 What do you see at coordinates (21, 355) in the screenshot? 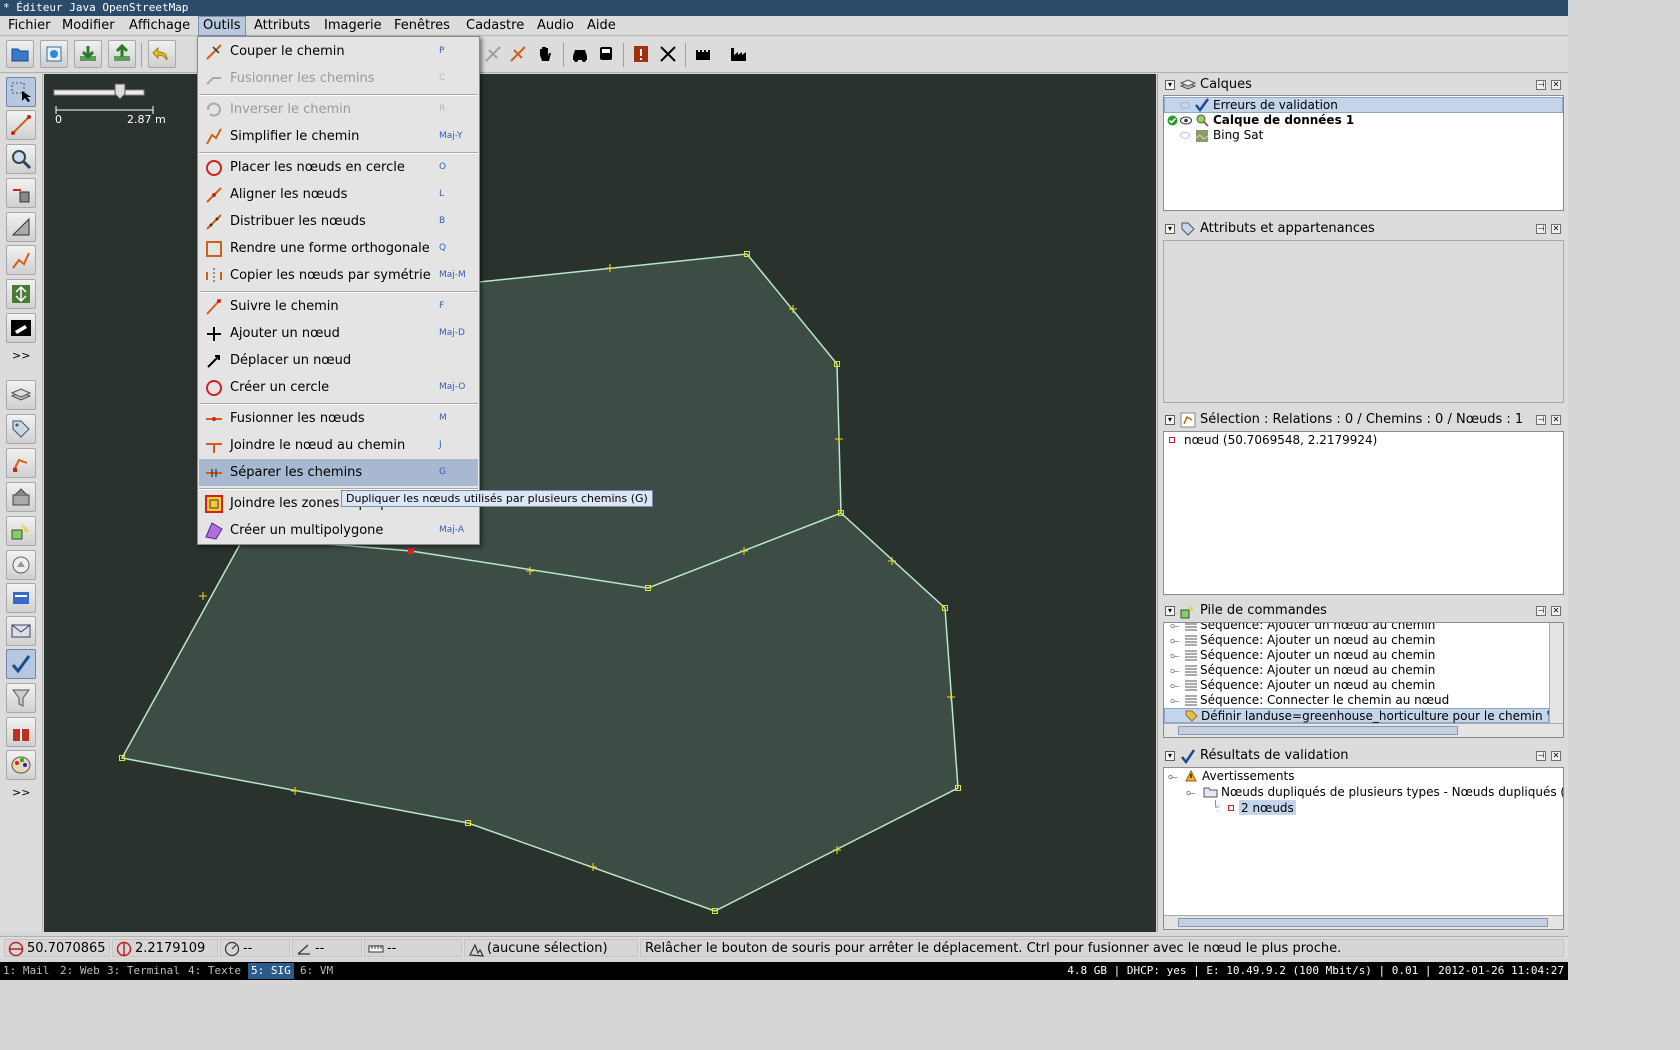
I see `more-tools-icon: >>` at bounding box center [21, 355].